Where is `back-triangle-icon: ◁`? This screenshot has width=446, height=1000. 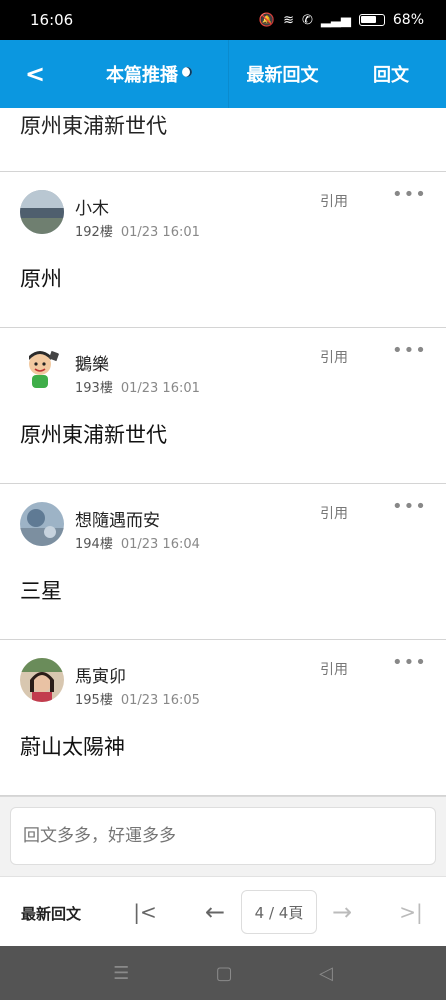 back-triangle-icon: ◁ is located at coordinates (326, 973).